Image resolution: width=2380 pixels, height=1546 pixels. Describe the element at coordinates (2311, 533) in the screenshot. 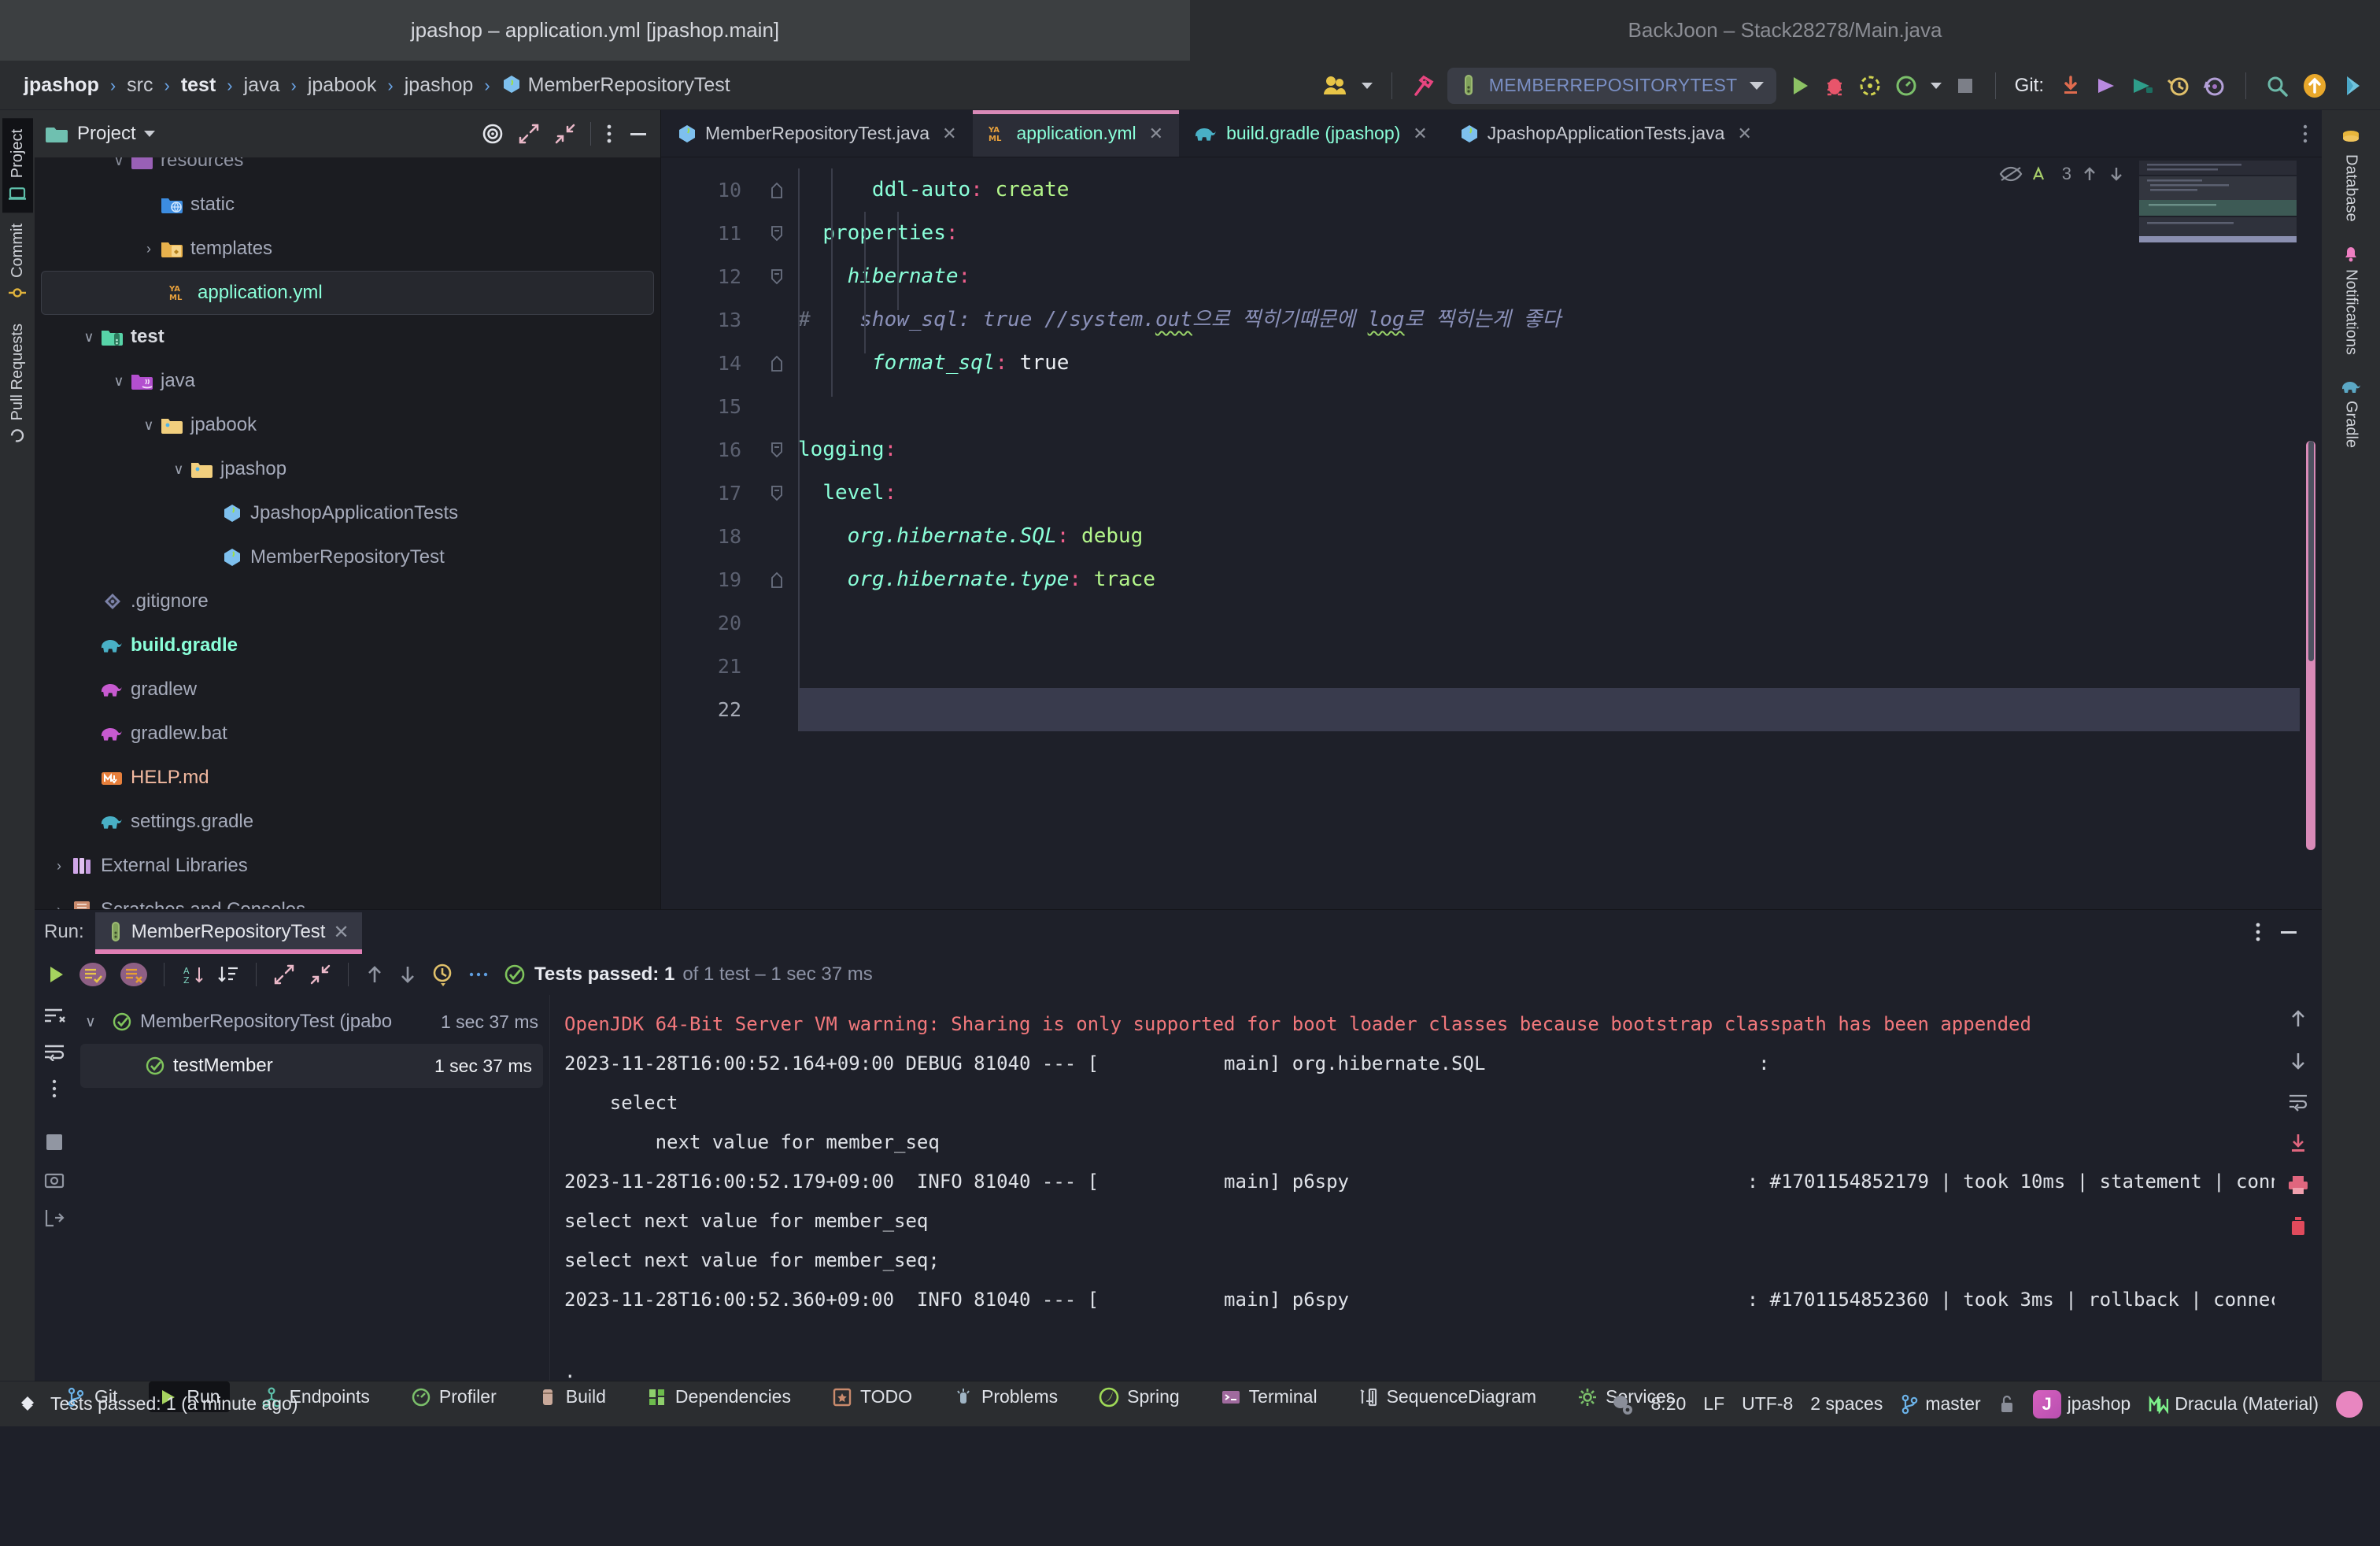

I see `editor-scrollbar-gutter` at that location.